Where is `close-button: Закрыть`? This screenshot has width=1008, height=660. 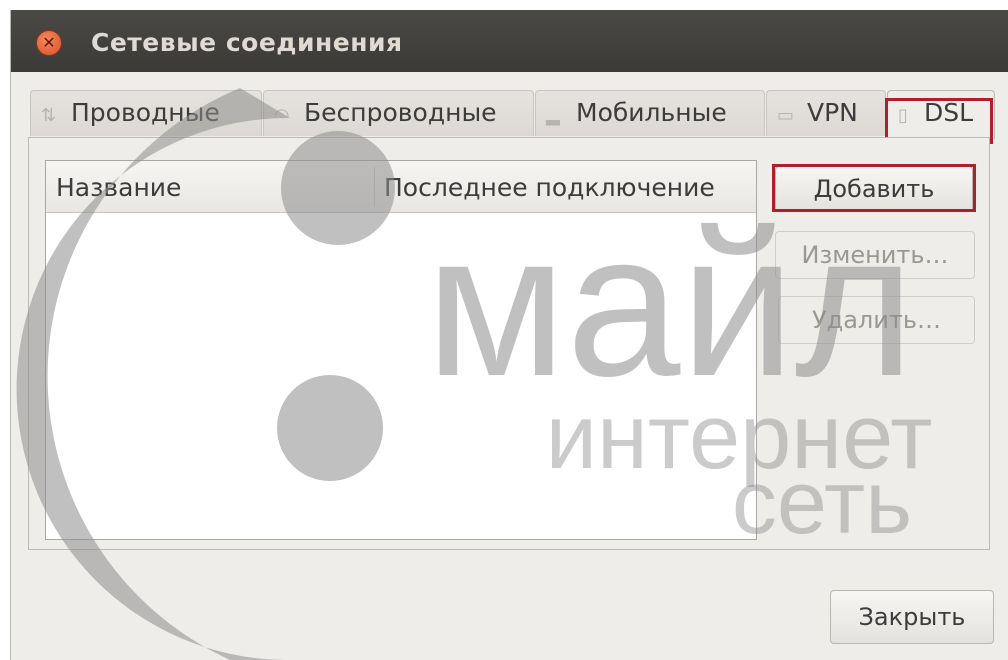 close-button: Закрыть is located at coordinates (912, 617).